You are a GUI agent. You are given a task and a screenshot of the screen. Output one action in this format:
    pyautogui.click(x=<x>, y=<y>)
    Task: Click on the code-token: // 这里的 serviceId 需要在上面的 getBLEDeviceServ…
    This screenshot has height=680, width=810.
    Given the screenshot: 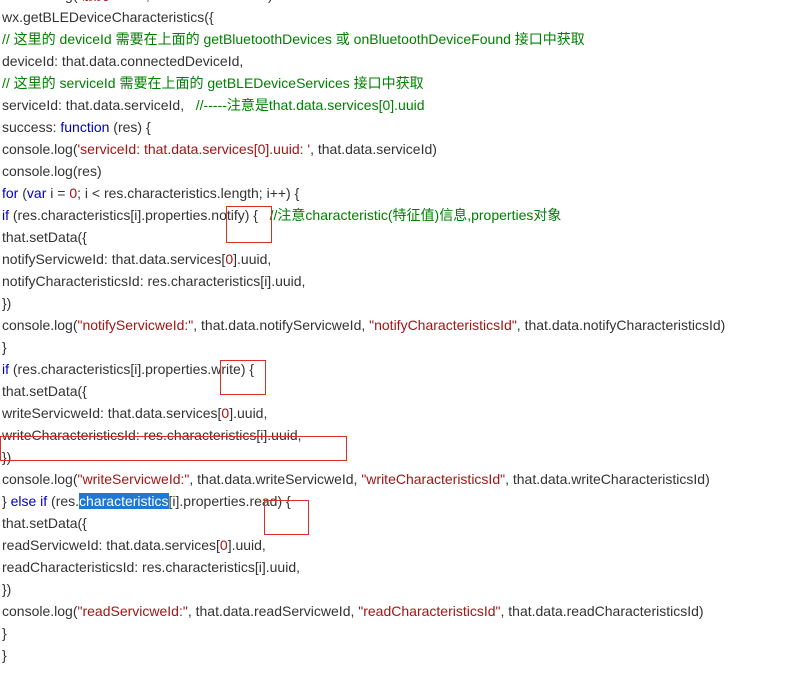 What is the action you would take?
    pyautogui.click(x=213, y=83)
    